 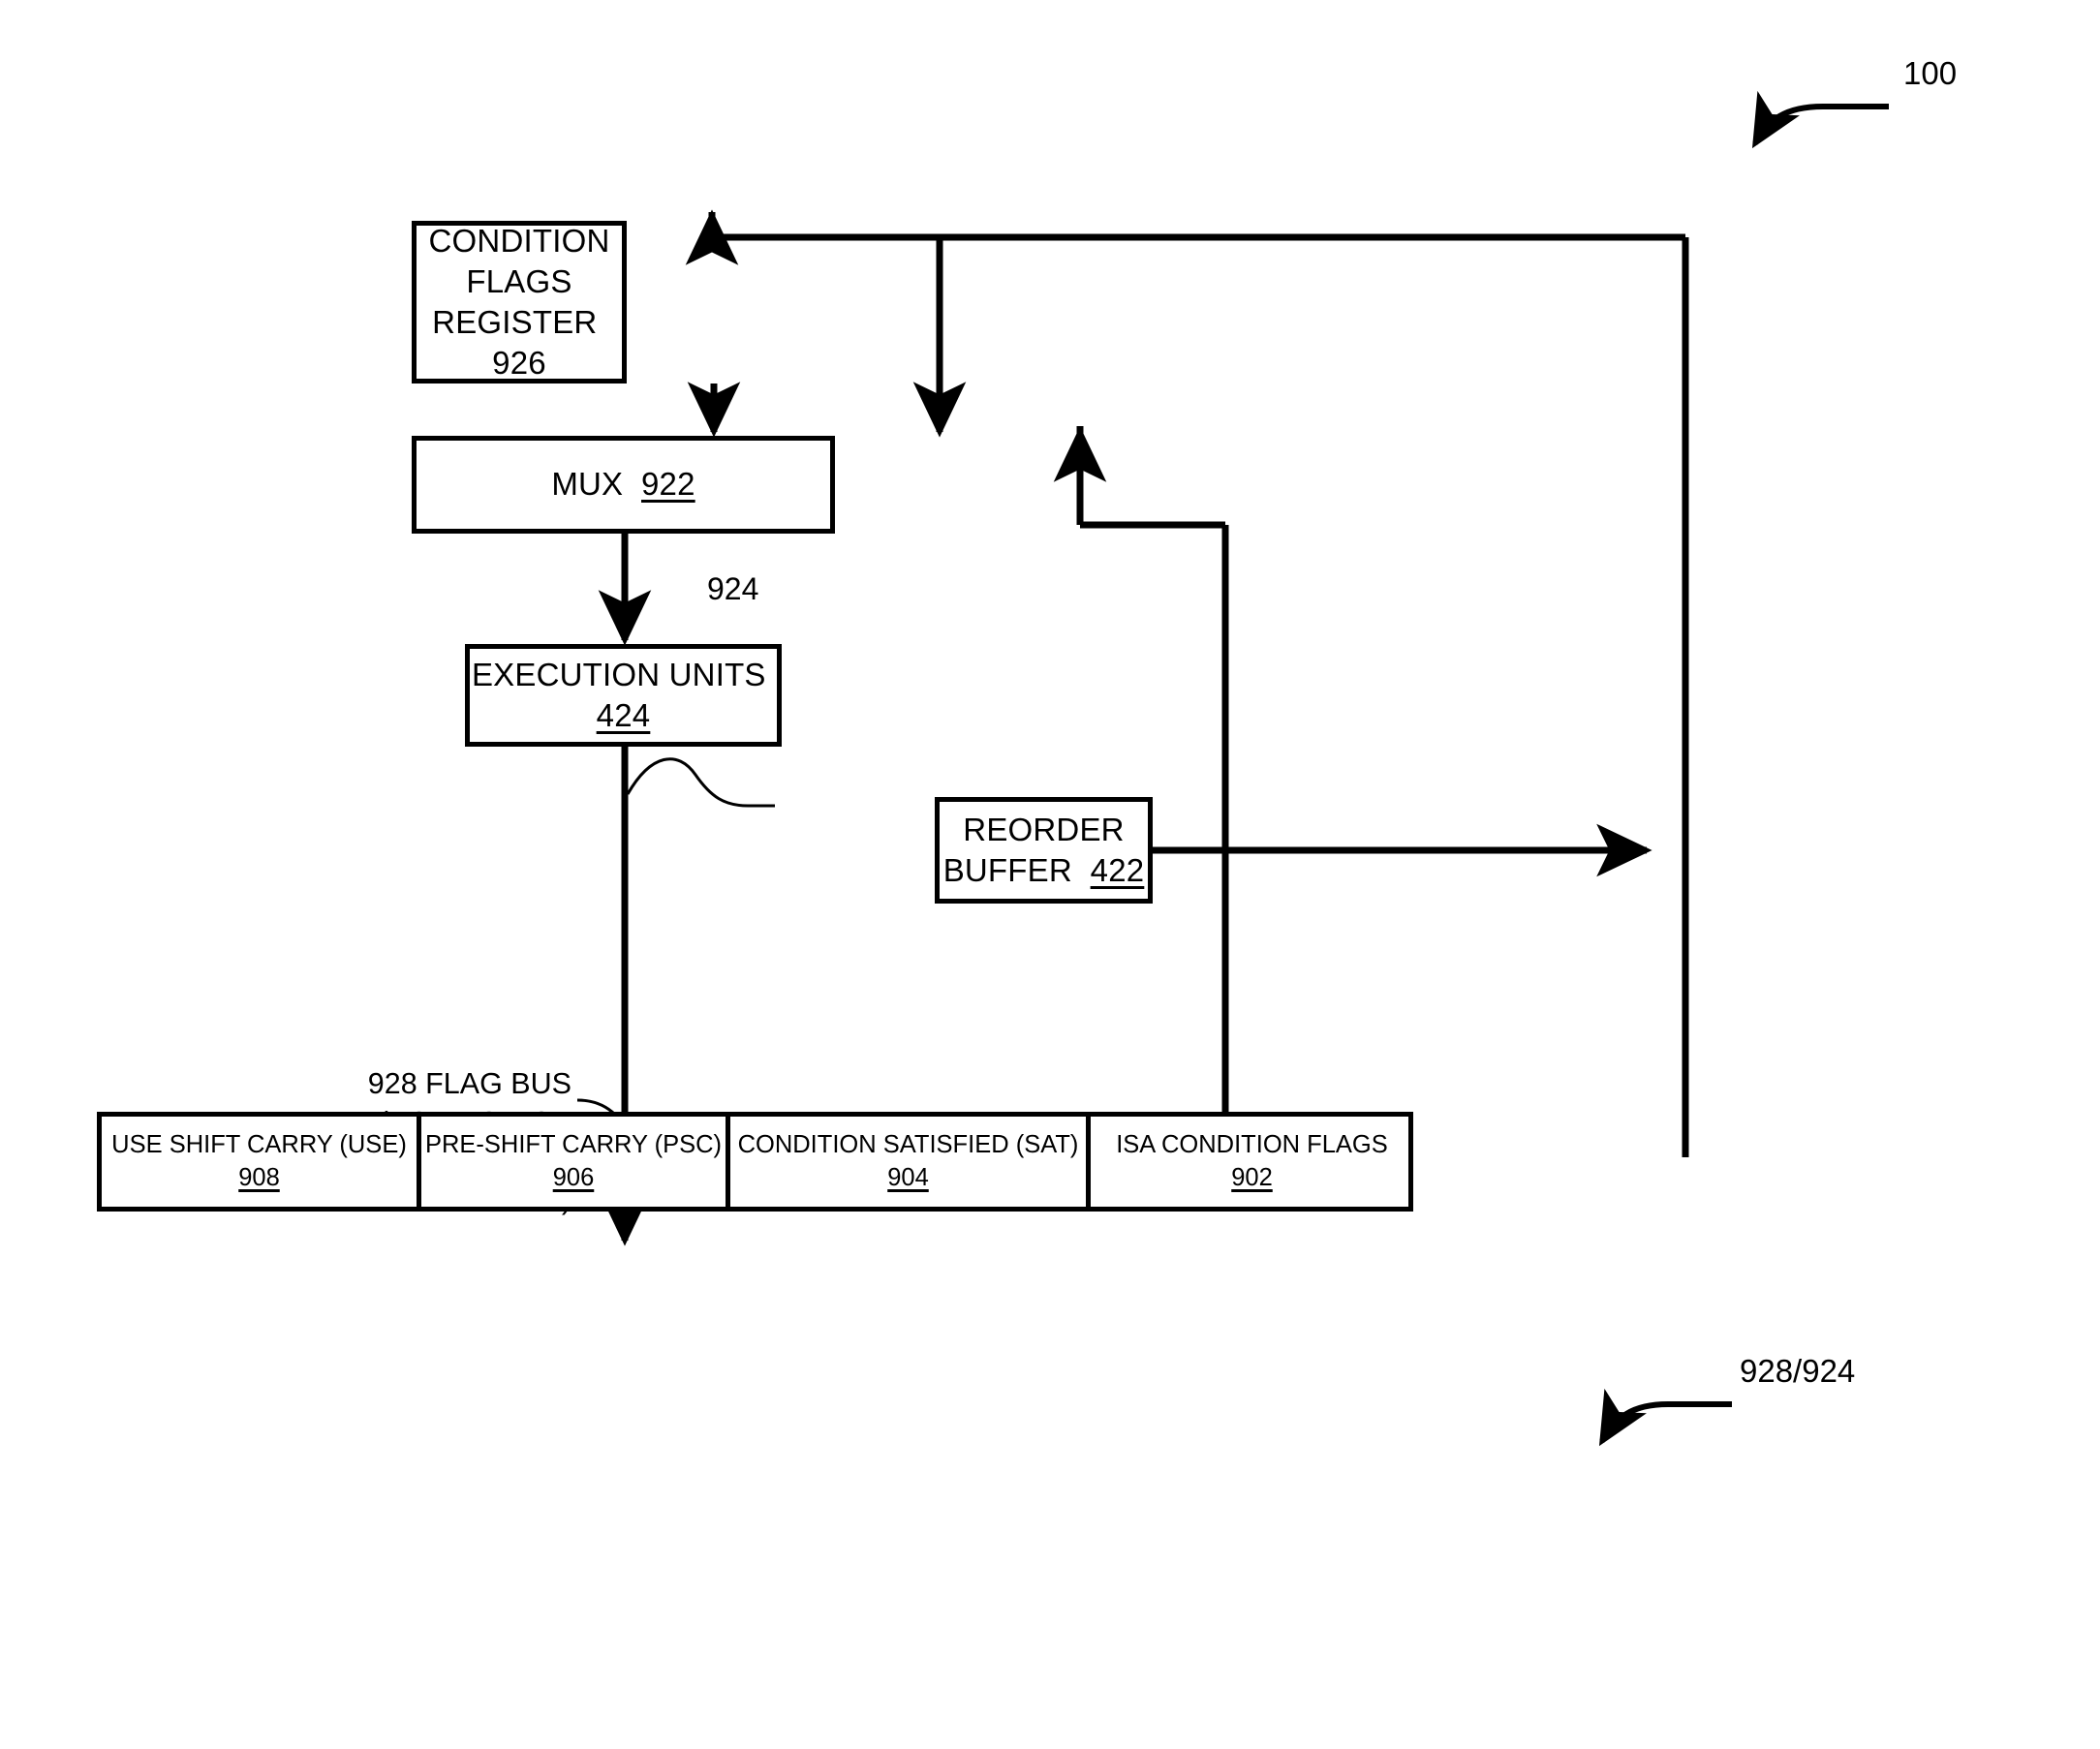 What do you see at coordinates (733, 588) in the screenshot?
I see `mux-output-label-924: 924` at bounding box center [733, 588].